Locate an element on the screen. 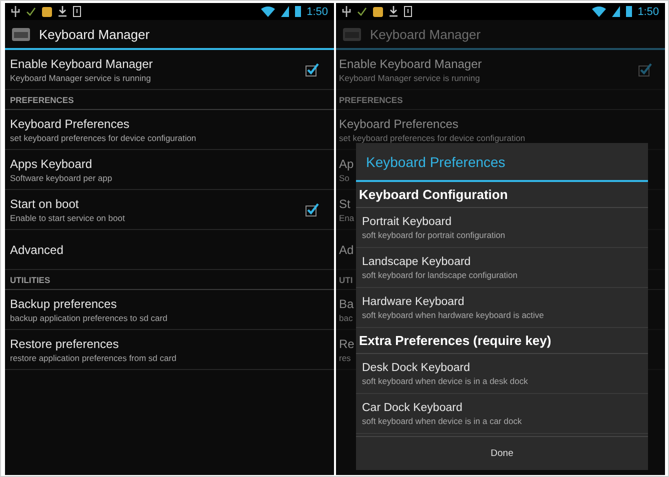  preference-title: Advanced is located at coordinates (37, 249).